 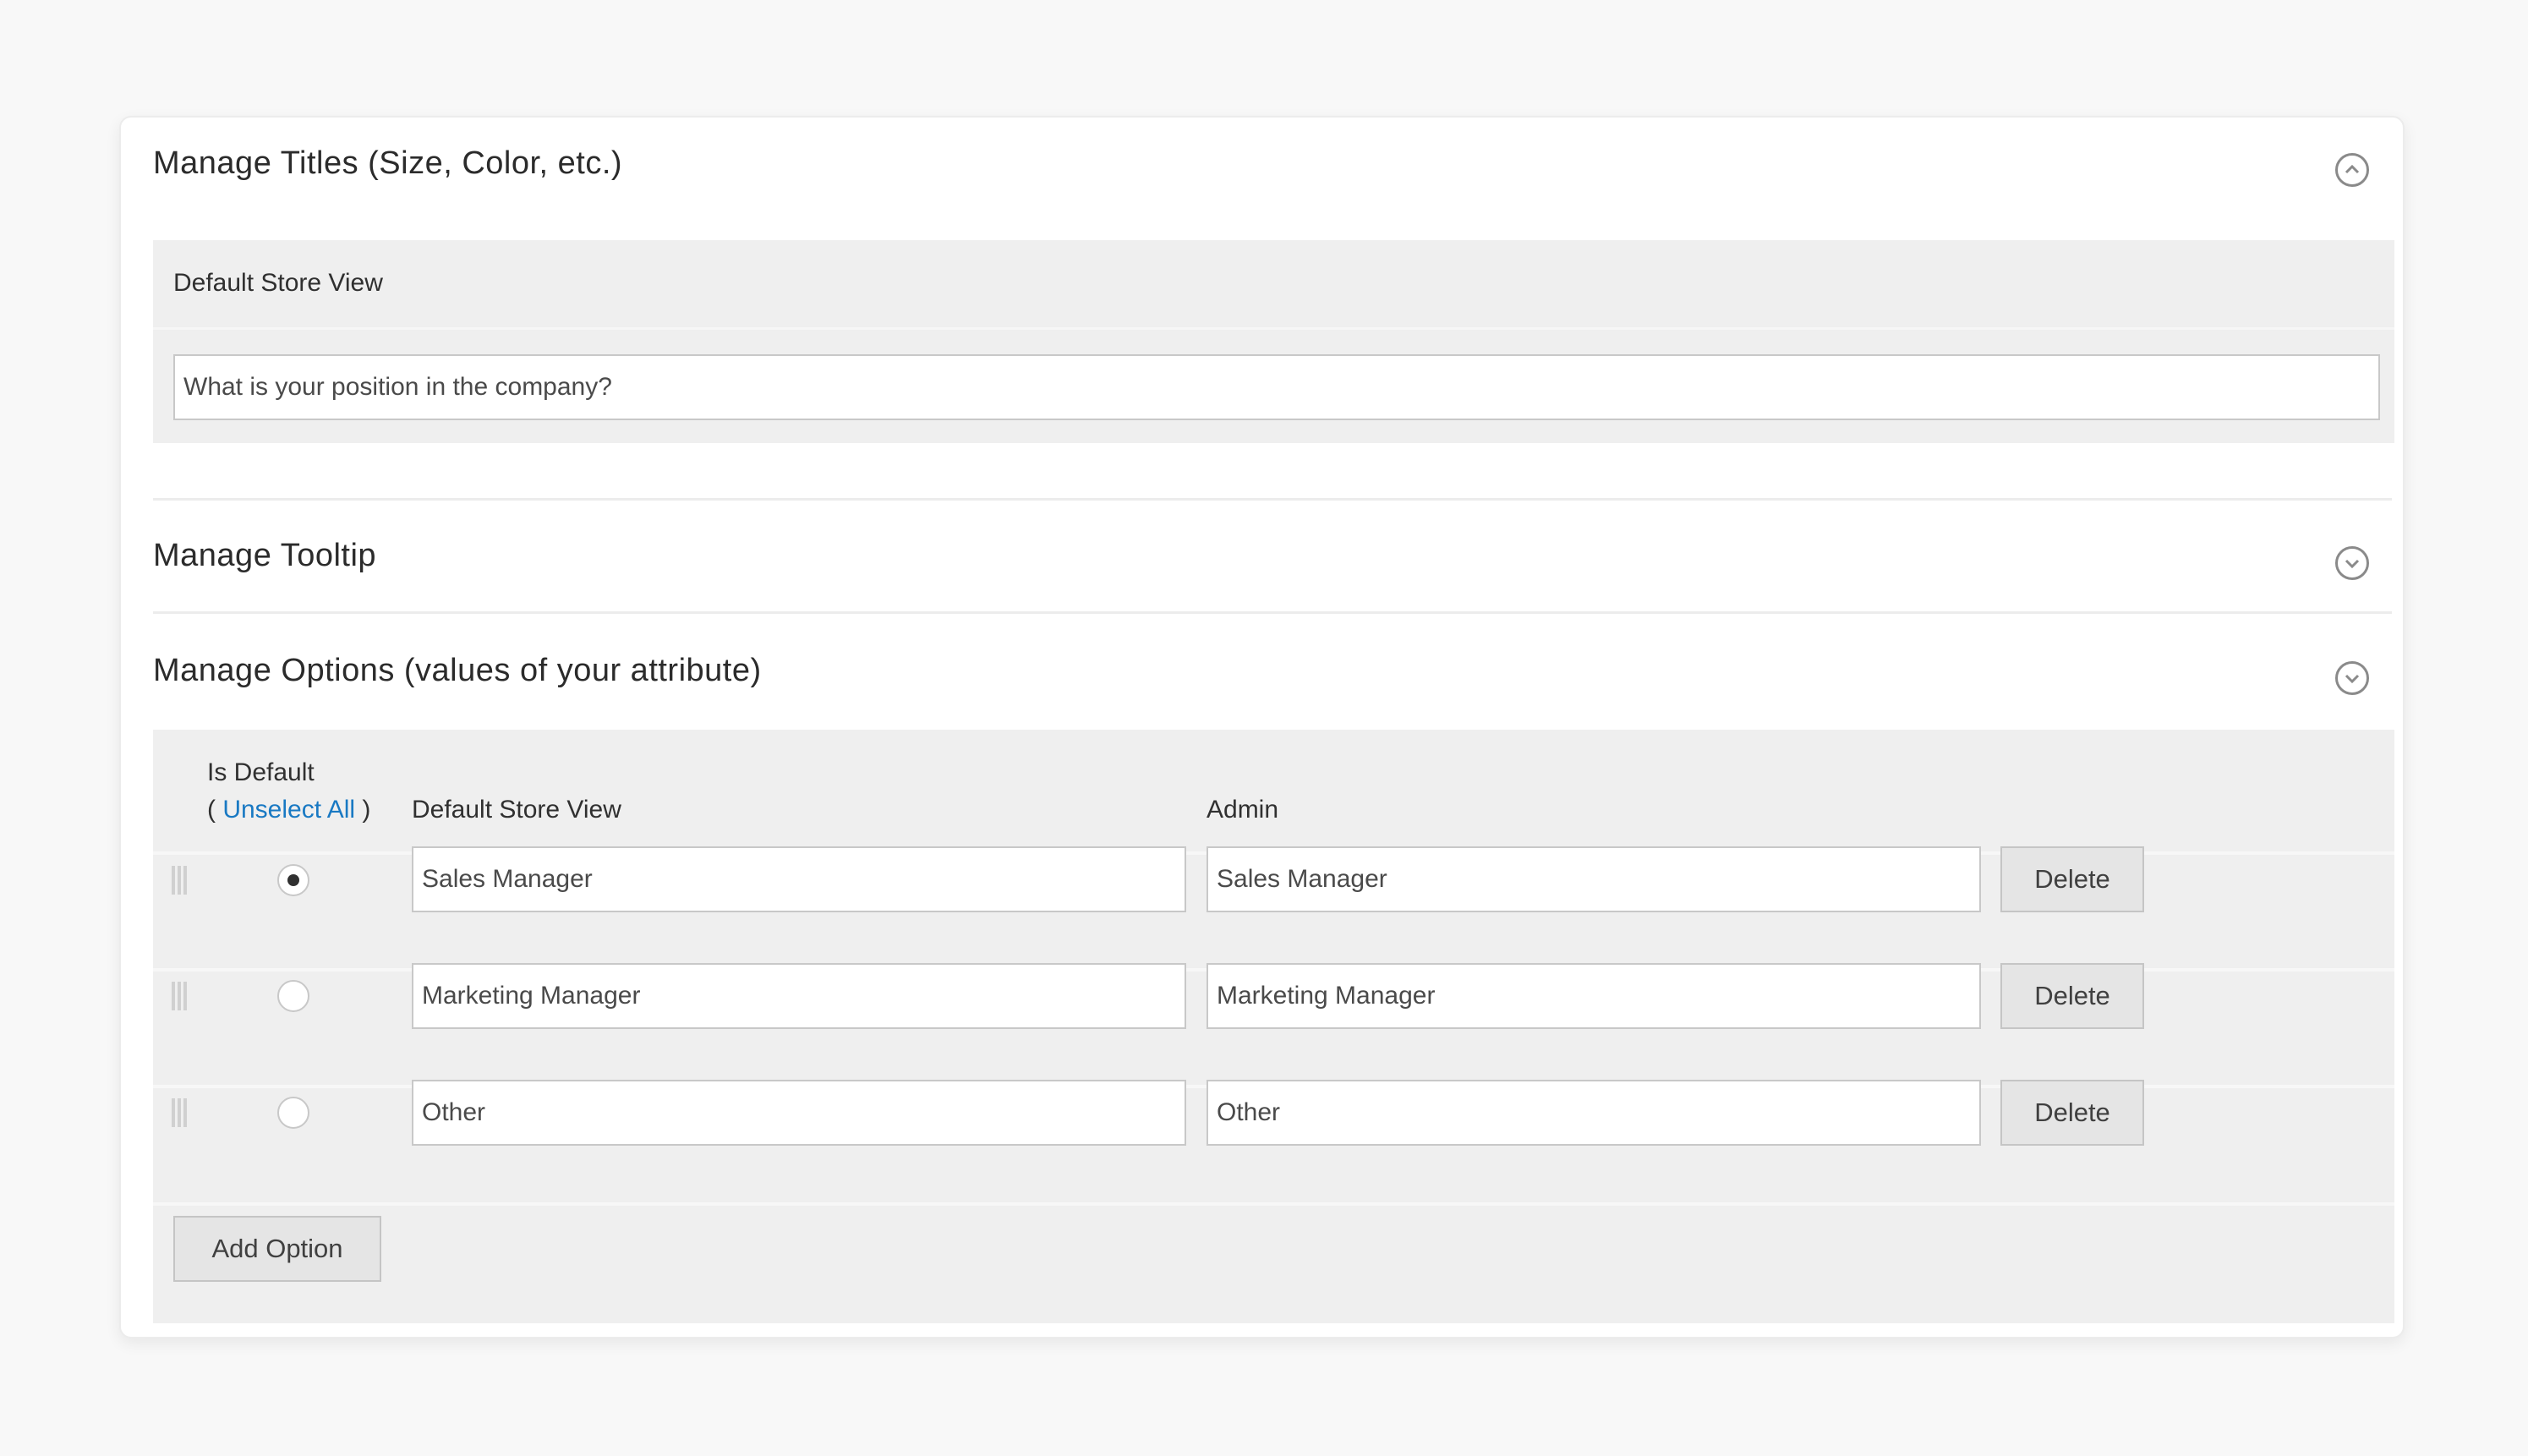 What do you see at coordinates (264, 556) in the screenshot?
I see `manage-tooltip-heading: Manage Tooltip` at bounding box center [264, 556].